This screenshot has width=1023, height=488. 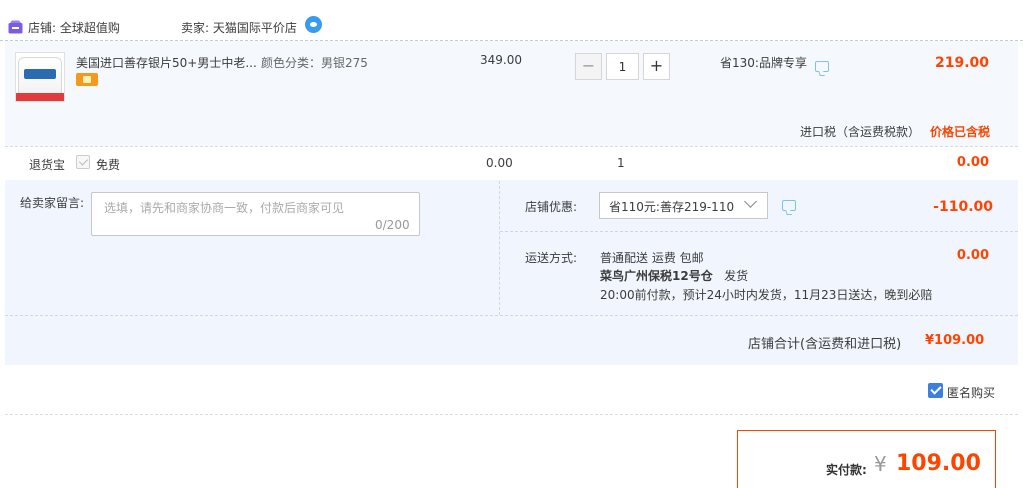 I want to click on store-coupon-label: 店铺优惠:, so click(x=551, y=207).